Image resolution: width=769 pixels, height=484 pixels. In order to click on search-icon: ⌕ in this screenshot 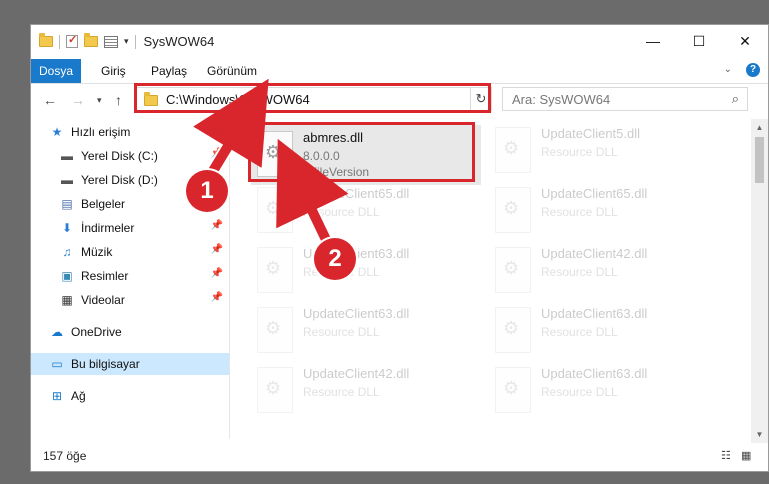, I will do `click(735, 98)`.